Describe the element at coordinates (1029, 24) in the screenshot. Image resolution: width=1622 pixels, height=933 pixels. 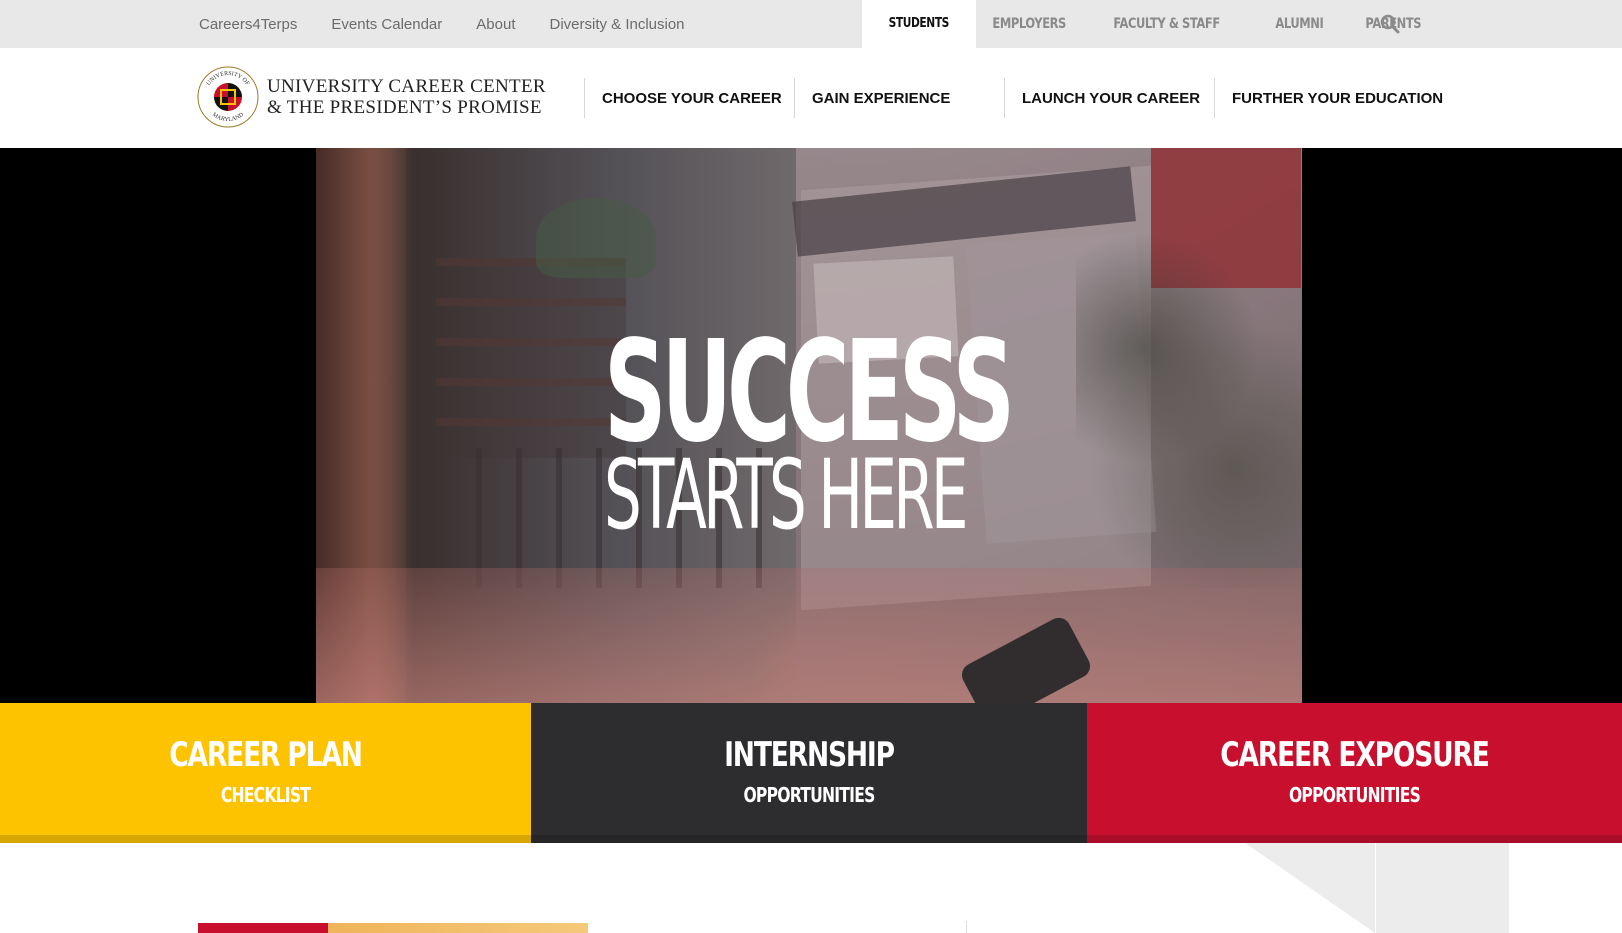
I see `tab-employers: EMPLOYERS` at that location.